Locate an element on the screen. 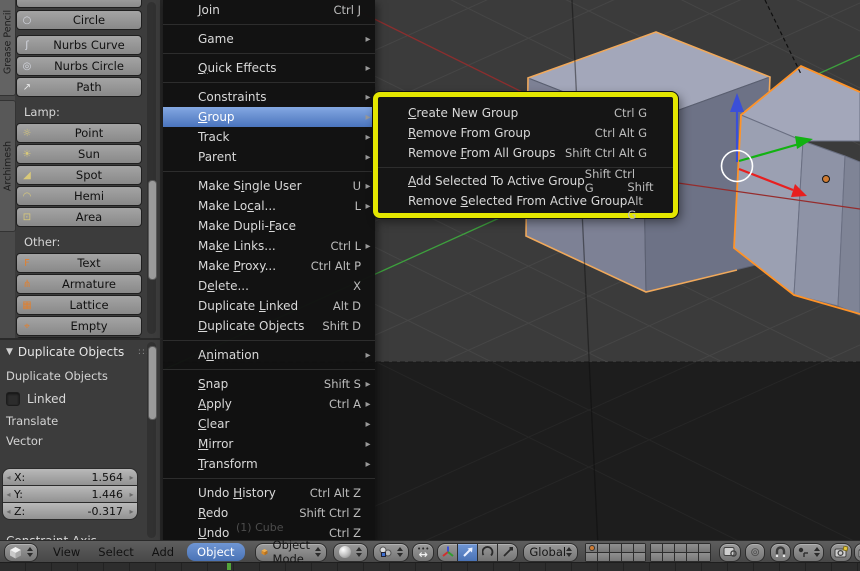  menu-item-make-proxy: Make Proxy... Ctrl Alt P is located at coordinates (269, 266).